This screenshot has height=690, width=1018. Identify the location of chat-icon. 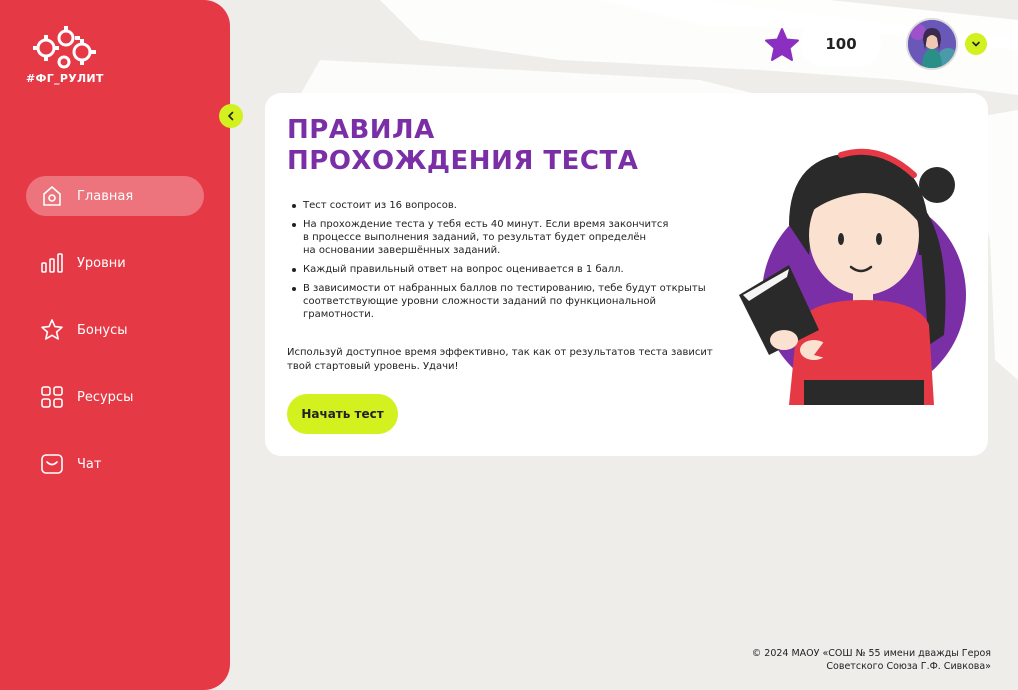
(52, 464).